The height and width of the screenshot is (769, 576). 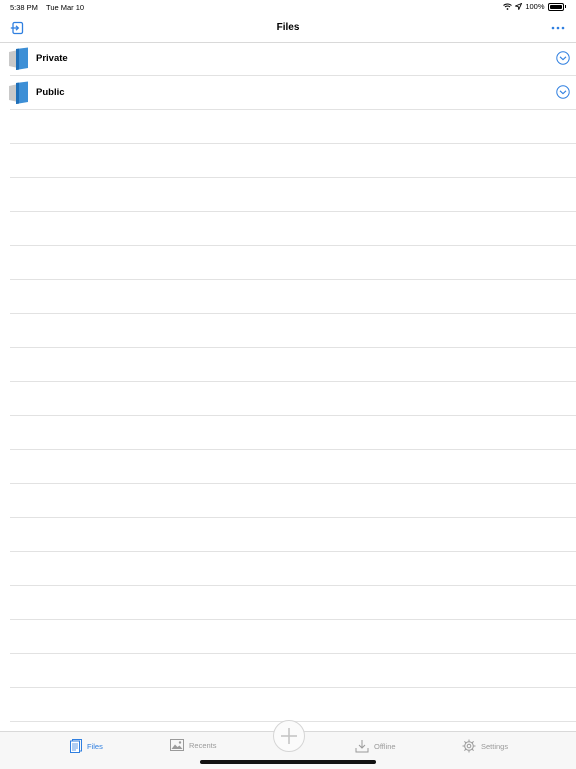 I want to click on files-icon, so click(x=76, y=746).